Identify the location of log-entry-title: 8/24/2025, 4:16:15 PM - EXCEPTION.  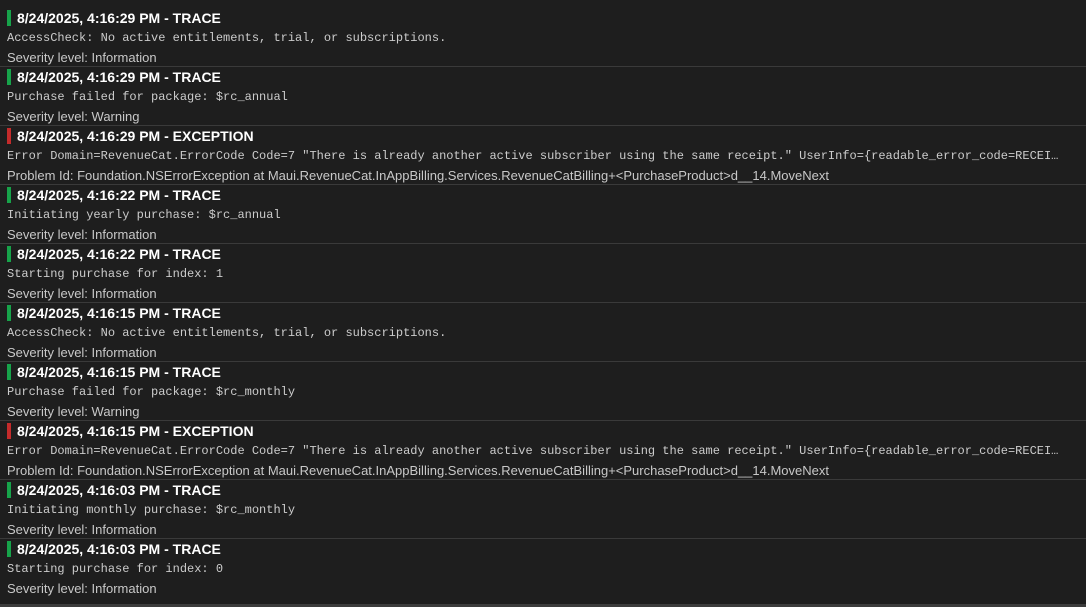
(135, 431).